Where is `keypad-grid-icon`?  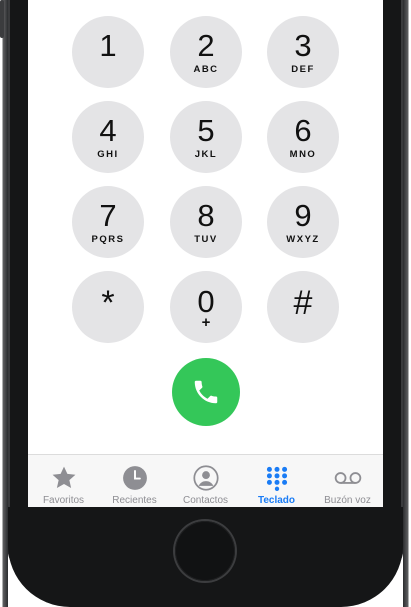 keypad-grid-icon is located at coordinates (277, 478).